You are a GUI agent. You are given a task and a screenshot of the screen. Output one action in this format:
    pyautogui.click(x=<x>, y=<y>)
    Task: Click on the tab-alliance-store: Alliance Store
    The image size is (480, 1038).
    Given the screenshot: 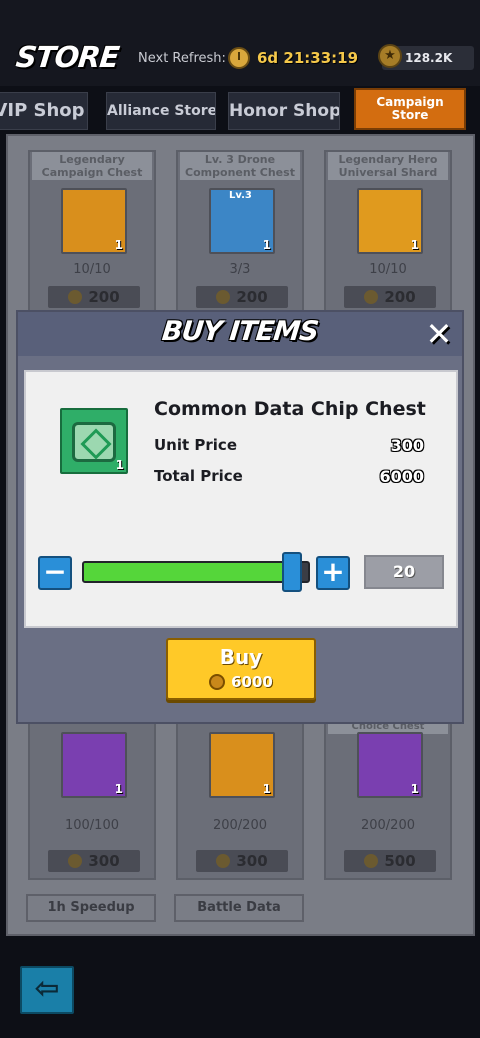 What is the action you would take?
    pyautogui.click(x=161, y=111)
    